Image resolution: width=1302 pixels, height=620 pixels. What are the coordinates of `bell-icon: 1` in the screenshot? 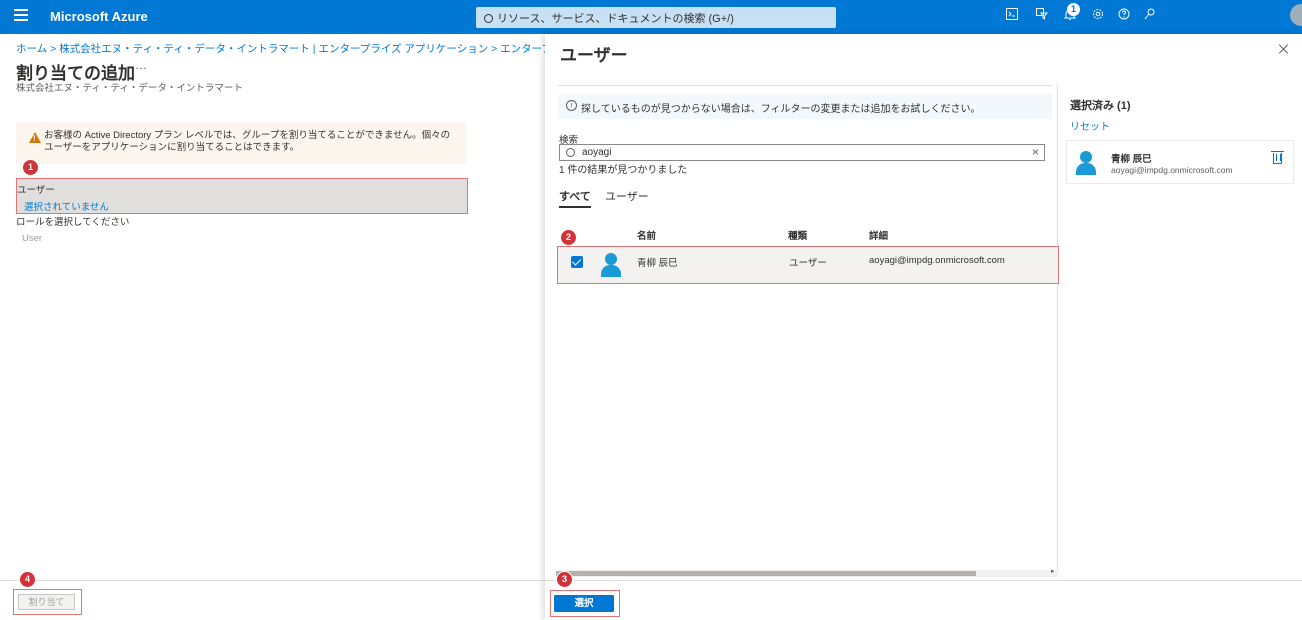 It's located at (1071, 13).